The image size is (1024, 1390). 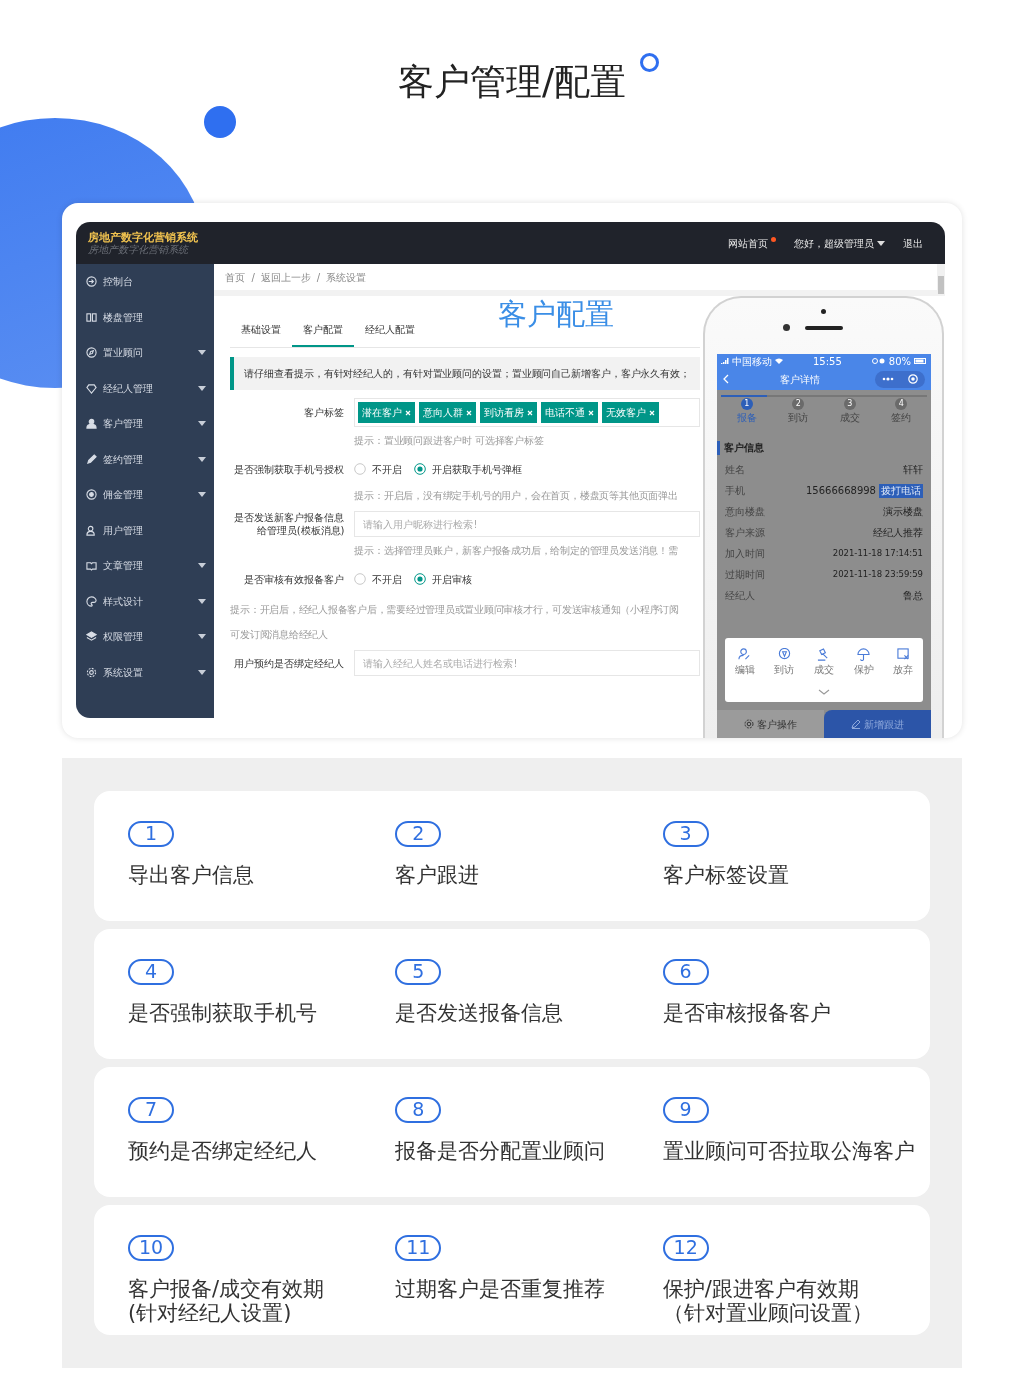 What do you see at coordinates (824, 448) in the screenshot?
I see `section-title: 客户信息` at bounding box center [824, 448].